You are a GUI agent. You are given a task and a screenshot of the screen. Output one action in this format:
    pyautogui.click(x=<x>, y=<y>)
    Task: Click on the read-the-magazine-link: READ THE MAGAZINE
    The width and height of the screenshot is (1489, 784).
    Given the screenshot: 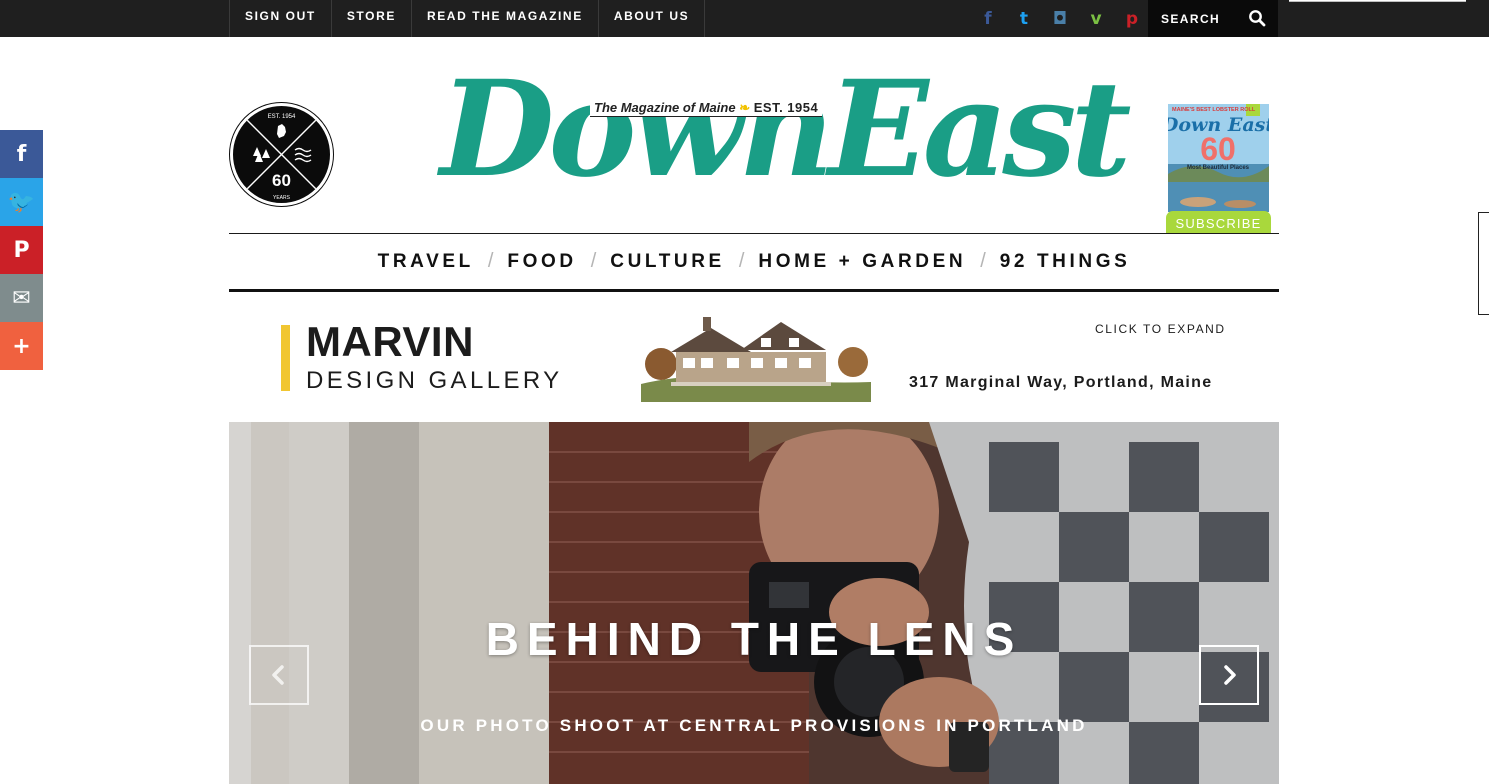 What is the action you would take?
    pyautogui.click(x=504, y=18)
    